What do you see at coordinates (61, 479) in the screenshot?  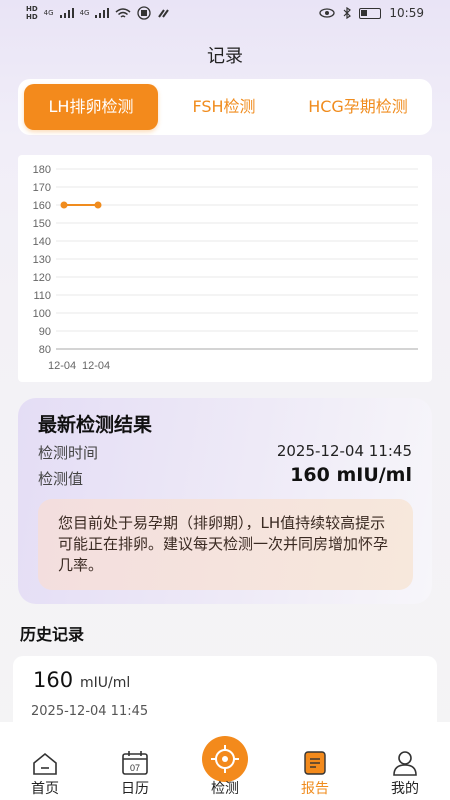 I see `test-value-label: 检测值` at bounding box center [61, 479].